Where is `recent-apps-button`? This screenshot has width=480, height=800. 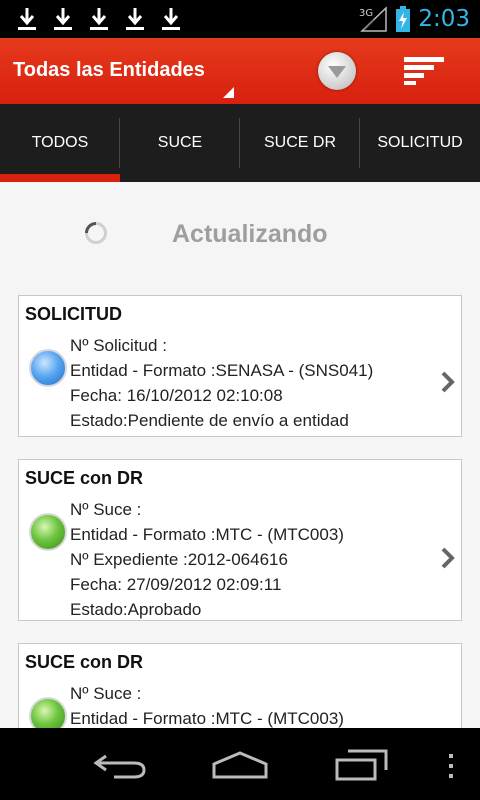
recent-apps-button is located at coordinates (362, 765).